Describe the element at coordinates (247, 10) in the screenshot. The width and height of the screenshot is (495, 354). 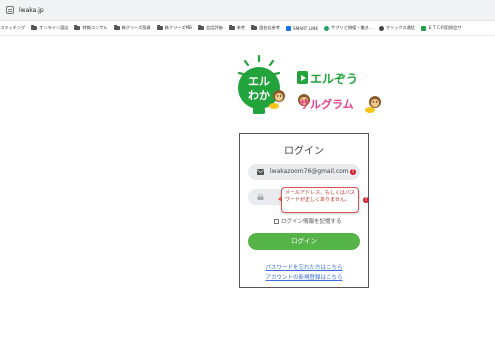
I see `address-bar: lwaka.jp` at that location.